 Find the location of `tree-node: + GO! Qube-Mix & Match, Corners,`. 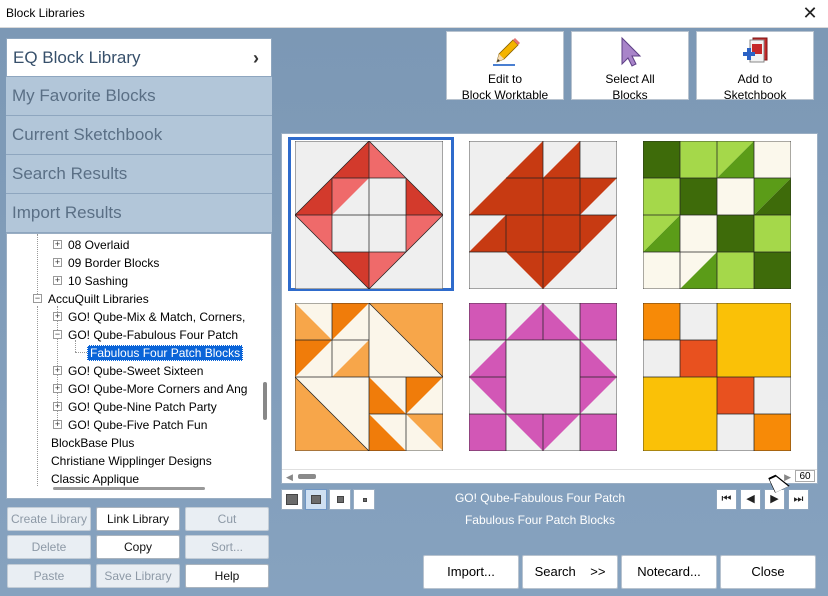

tree-node: + GO! Qube-Mix & Match, Corners, is located at coordinates (150, 316).